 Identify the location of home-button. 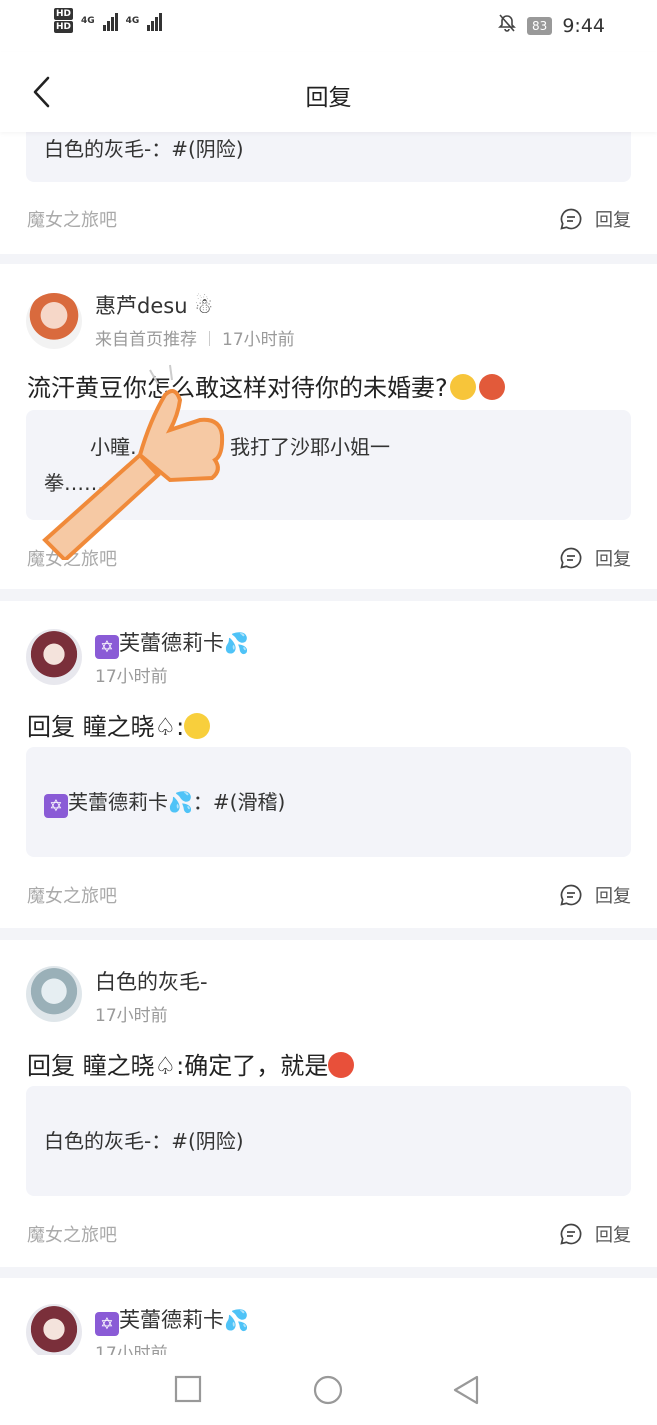
(328, 1392).